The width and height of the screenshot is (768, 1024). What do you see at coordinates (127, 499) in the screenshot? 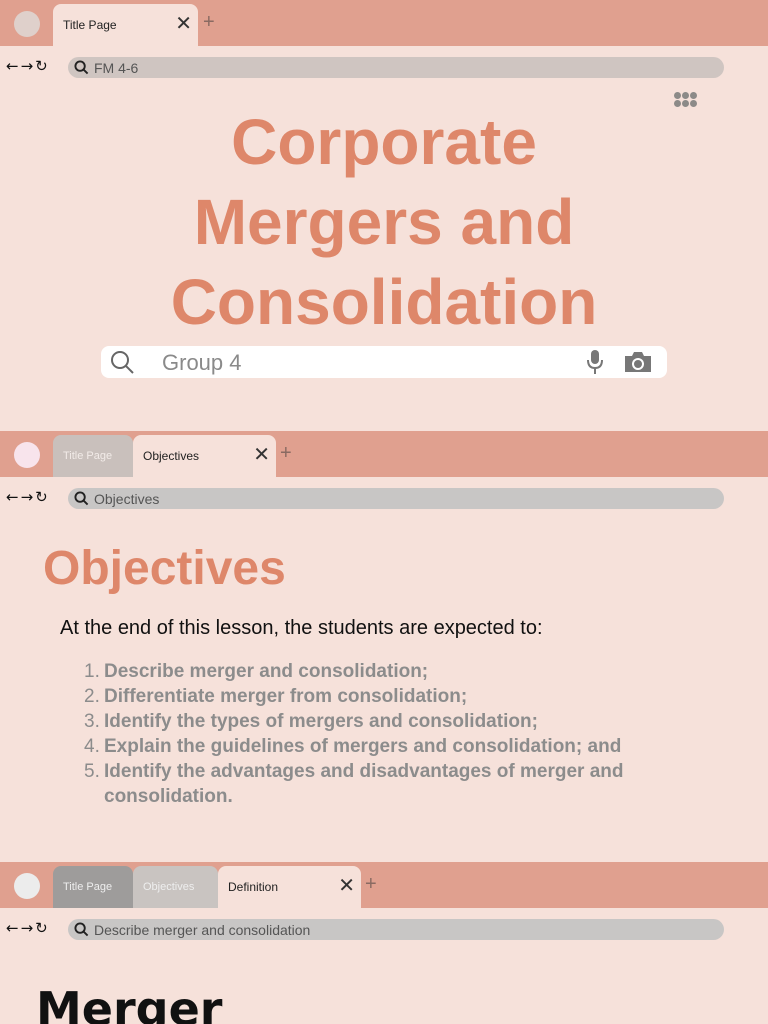
I see `address-text: Objectives` at bounding box center [127, 499].